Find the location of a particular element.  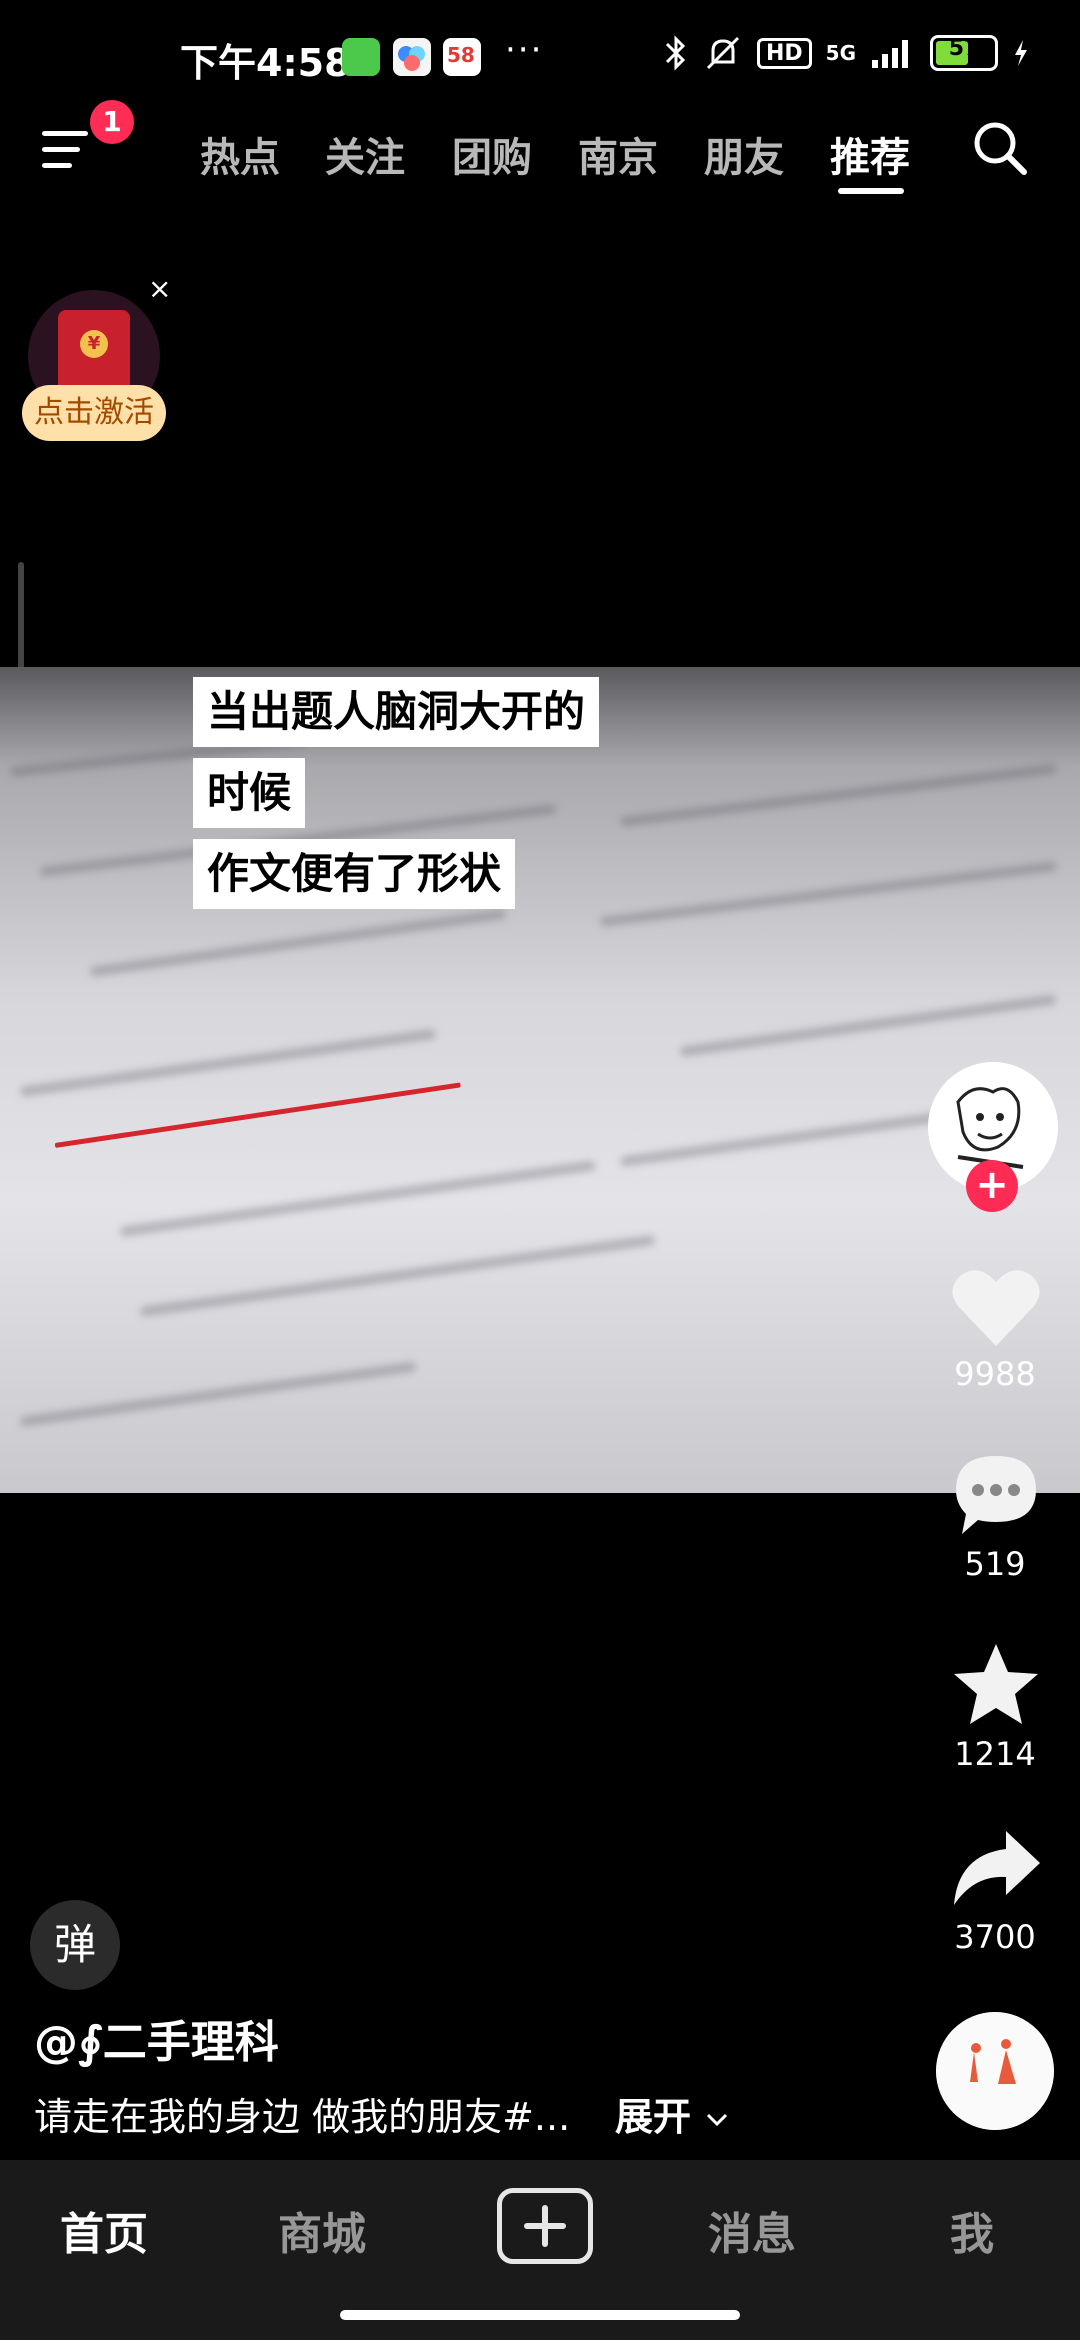

expand-button: 展开 is located at coordinates (672, 2113).